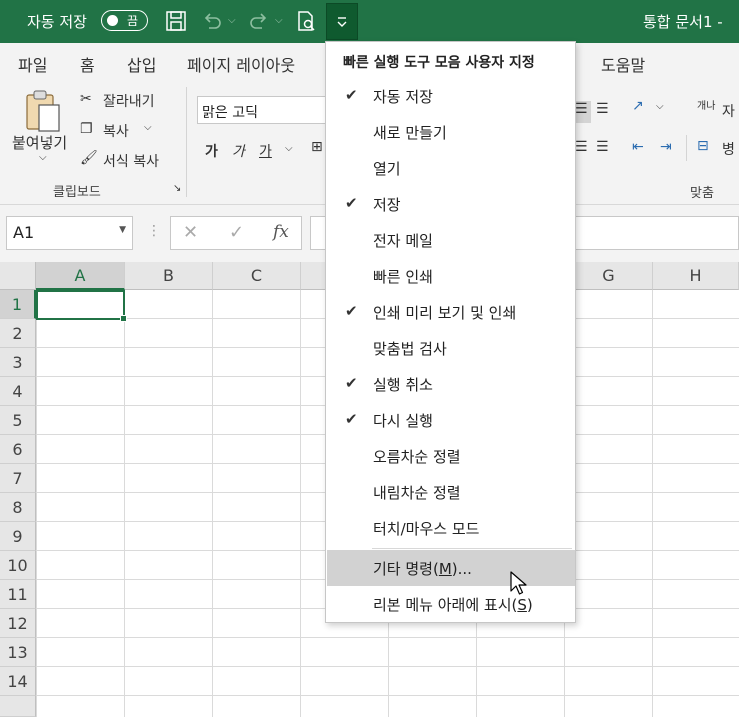 This screenshot has height=717, width=739. Describe the element at coordinates (259, 21) in the screenshot. I see `redo-icon` at that location.